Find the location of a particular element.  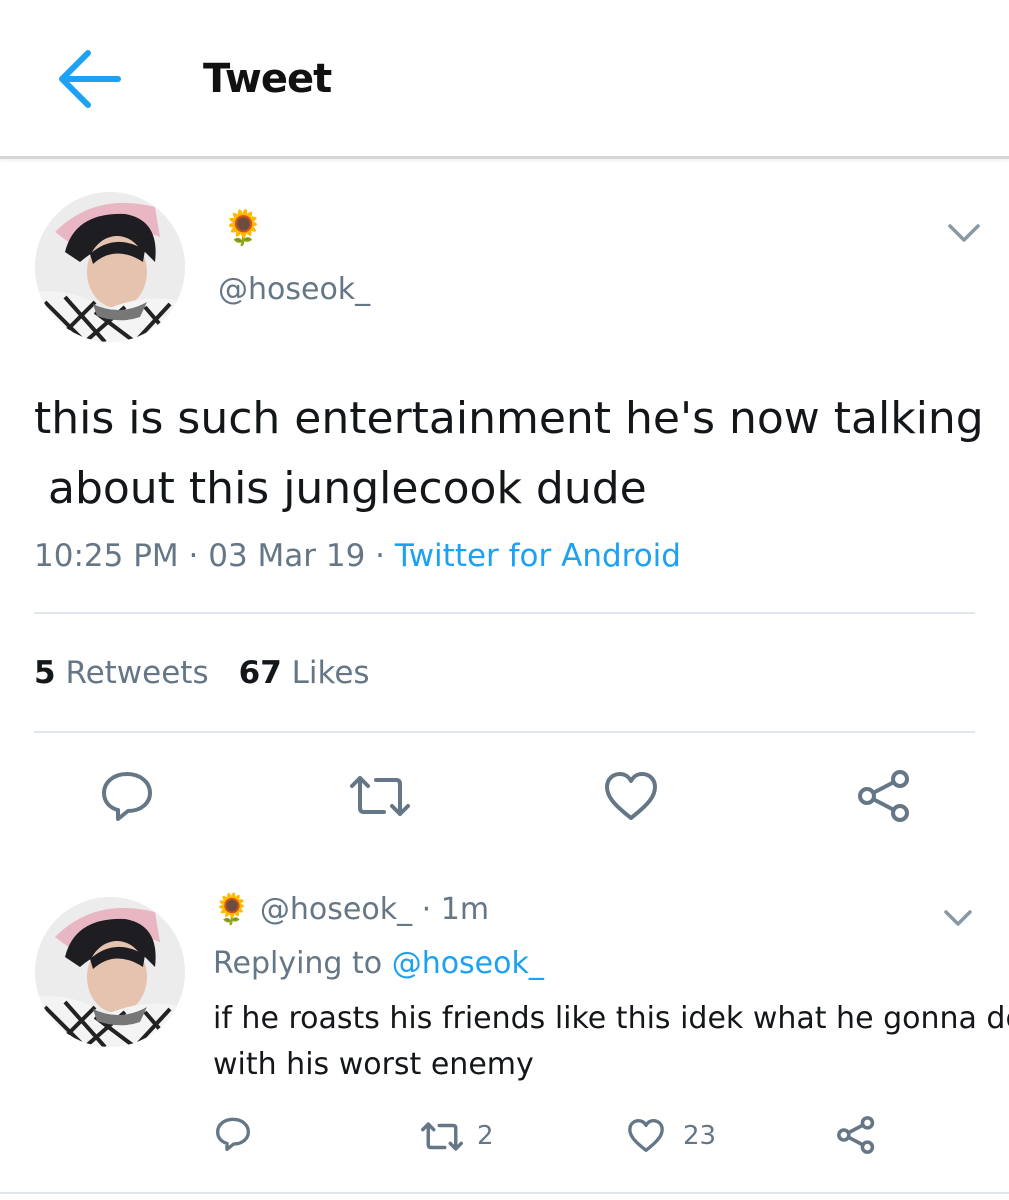

reply-share-button is located at coordinates (856, 1137).